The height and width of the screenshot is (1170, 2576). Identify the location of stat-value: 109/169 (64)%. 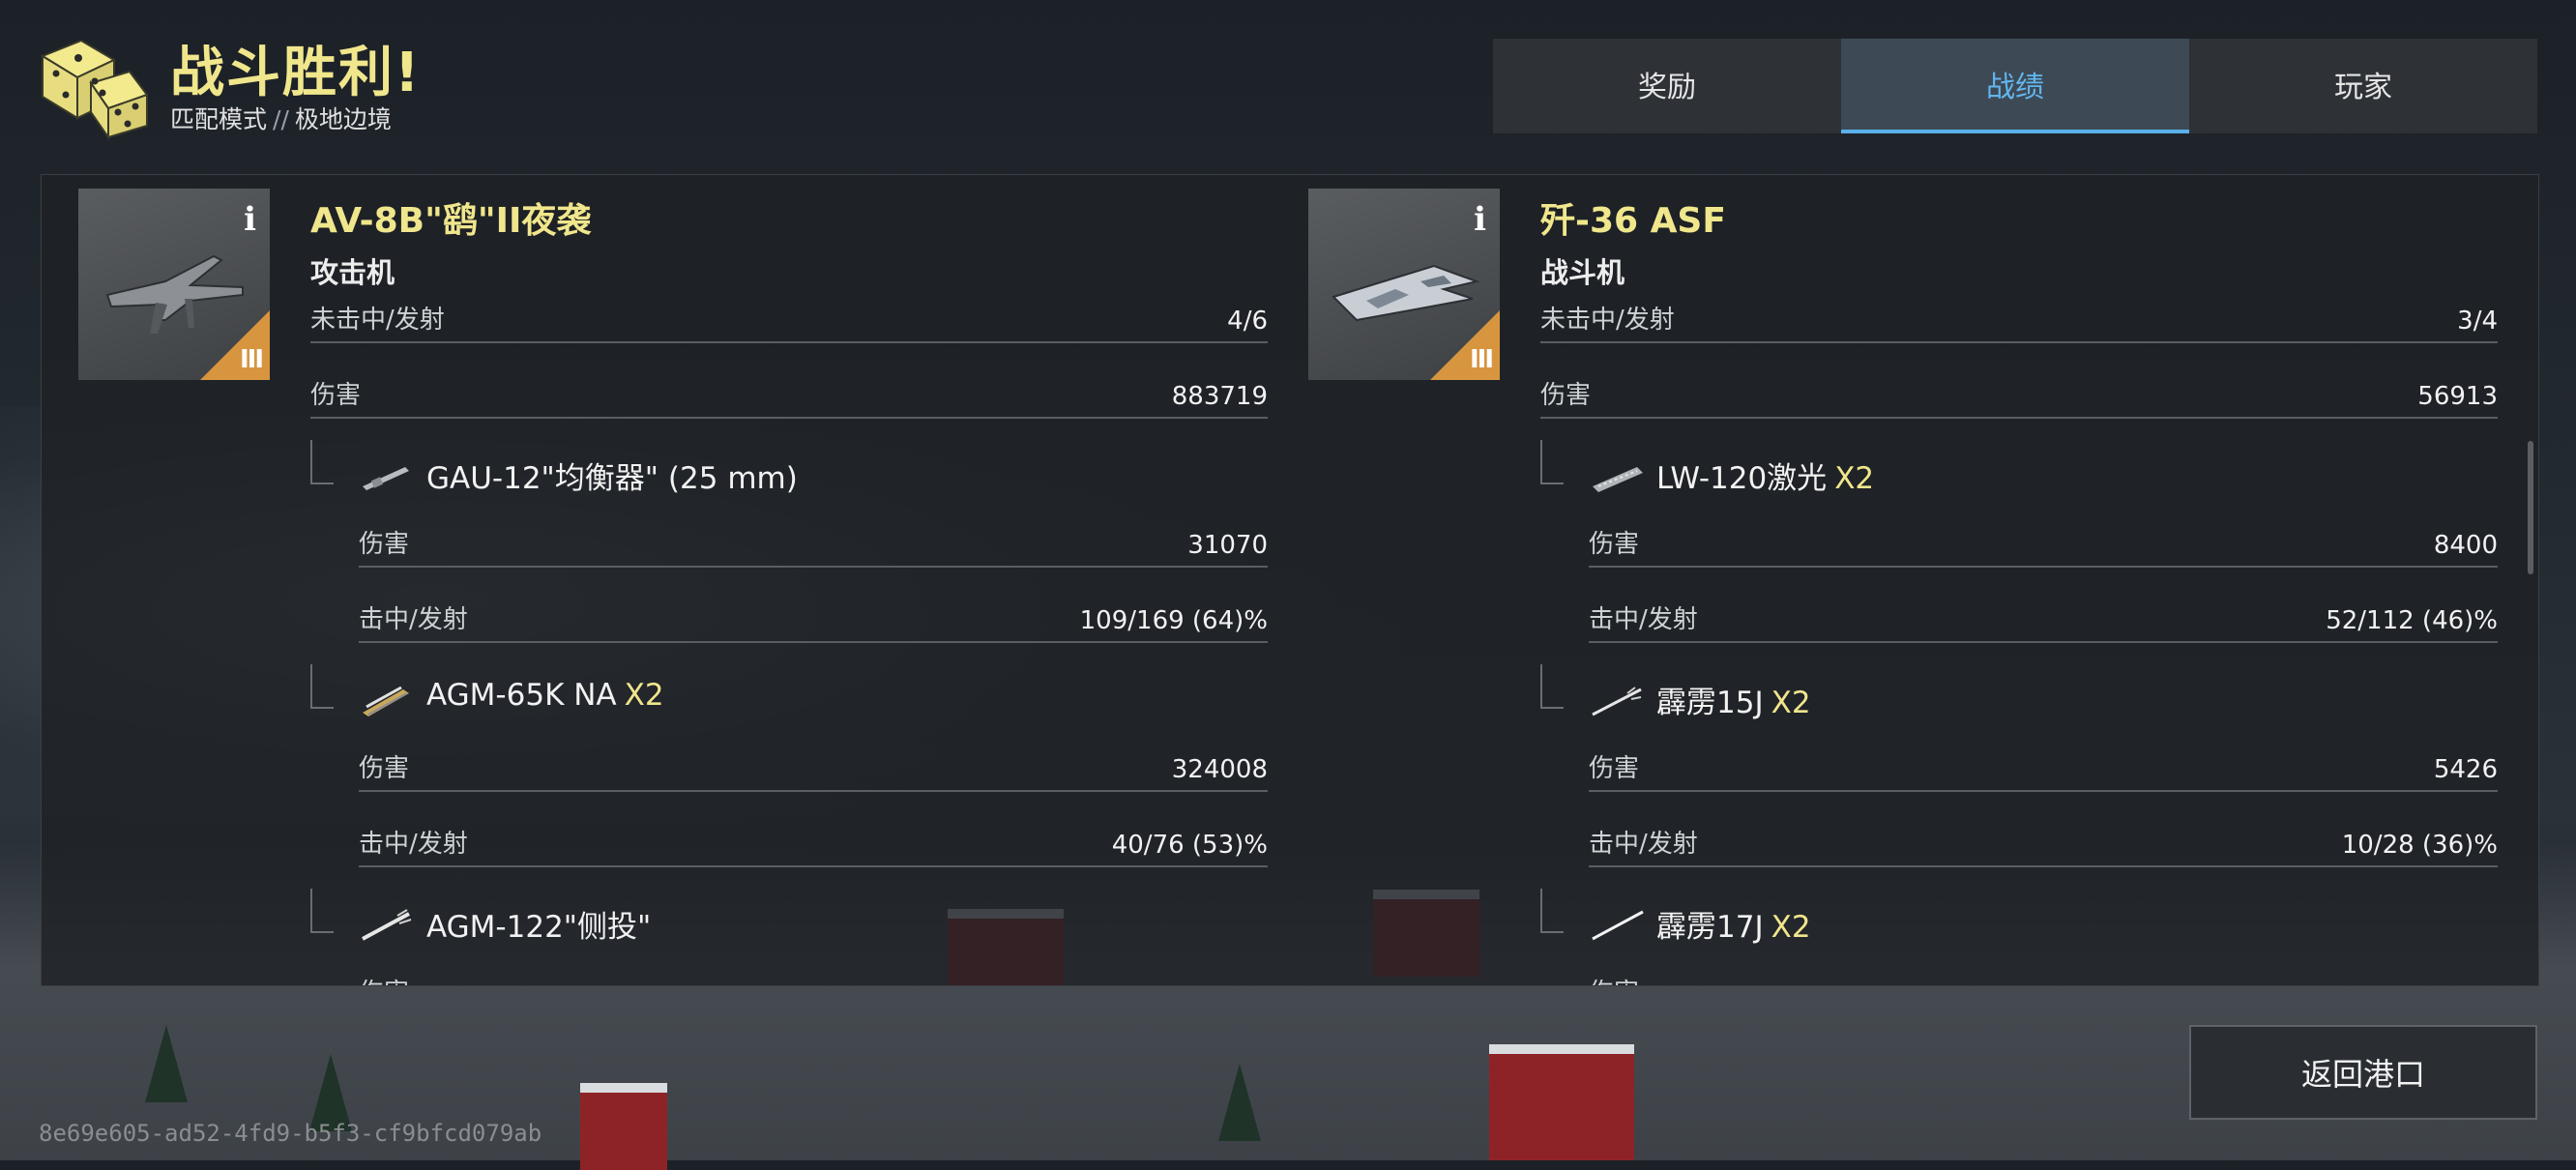
(1173, 621).